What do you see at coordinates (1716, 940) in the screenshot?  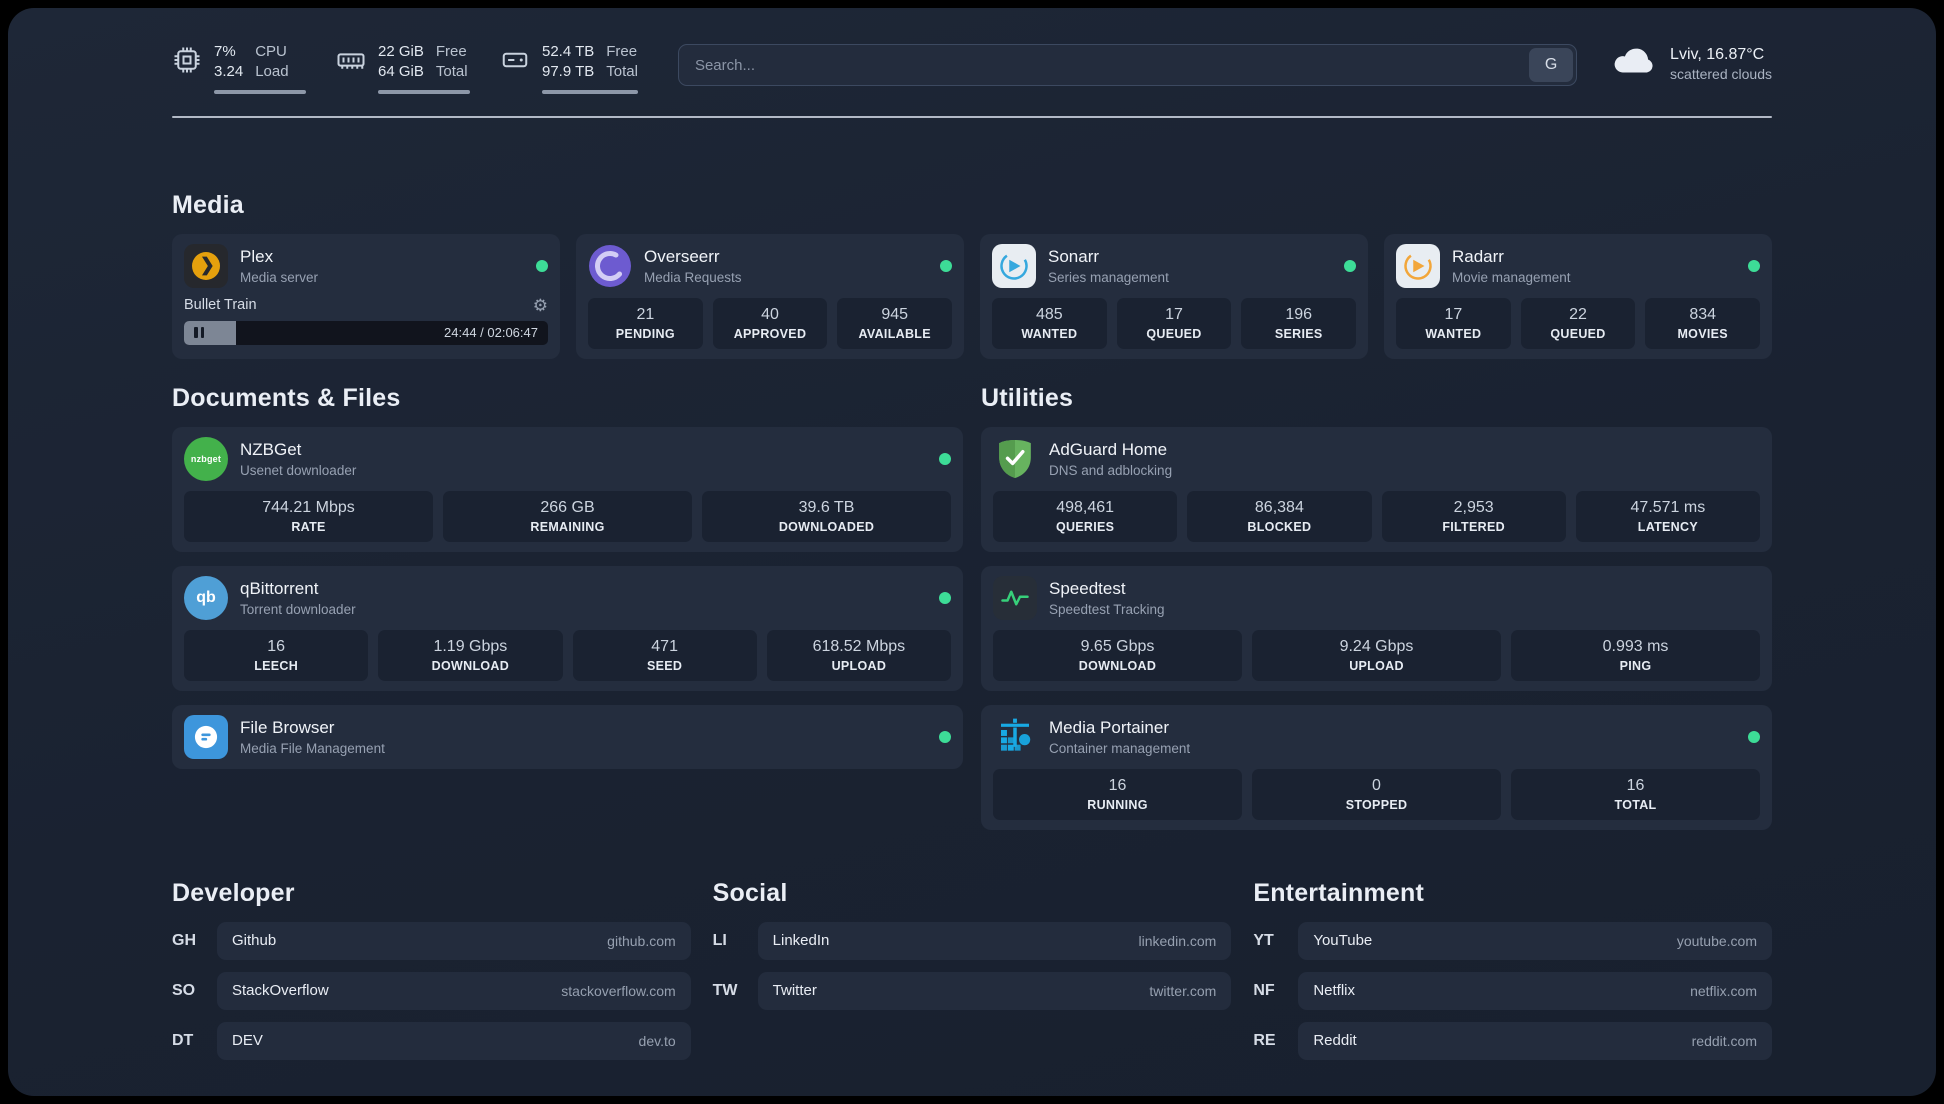 I see `bookmark-url: youtube.com` at bounding box center [1716, 940].